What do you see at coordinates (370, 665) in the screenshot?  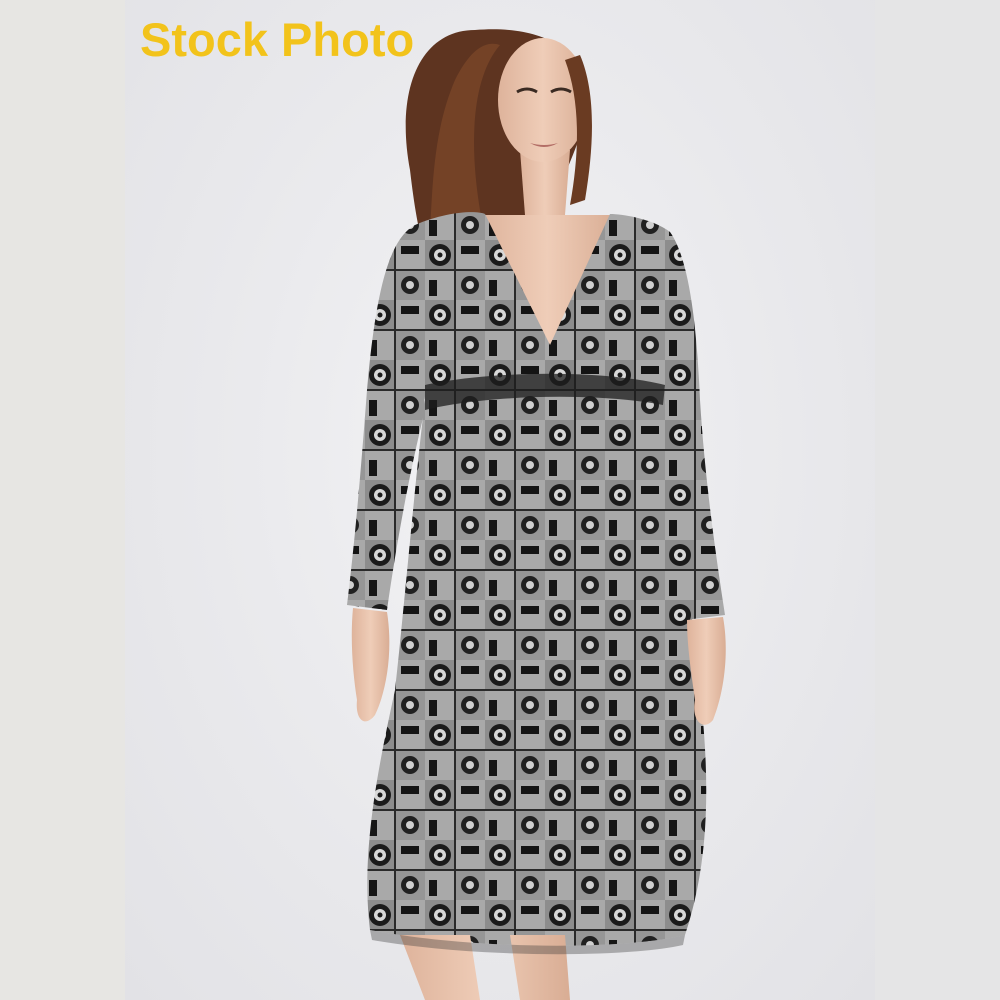 I see `hand-left` at bounding box center [370, 665].